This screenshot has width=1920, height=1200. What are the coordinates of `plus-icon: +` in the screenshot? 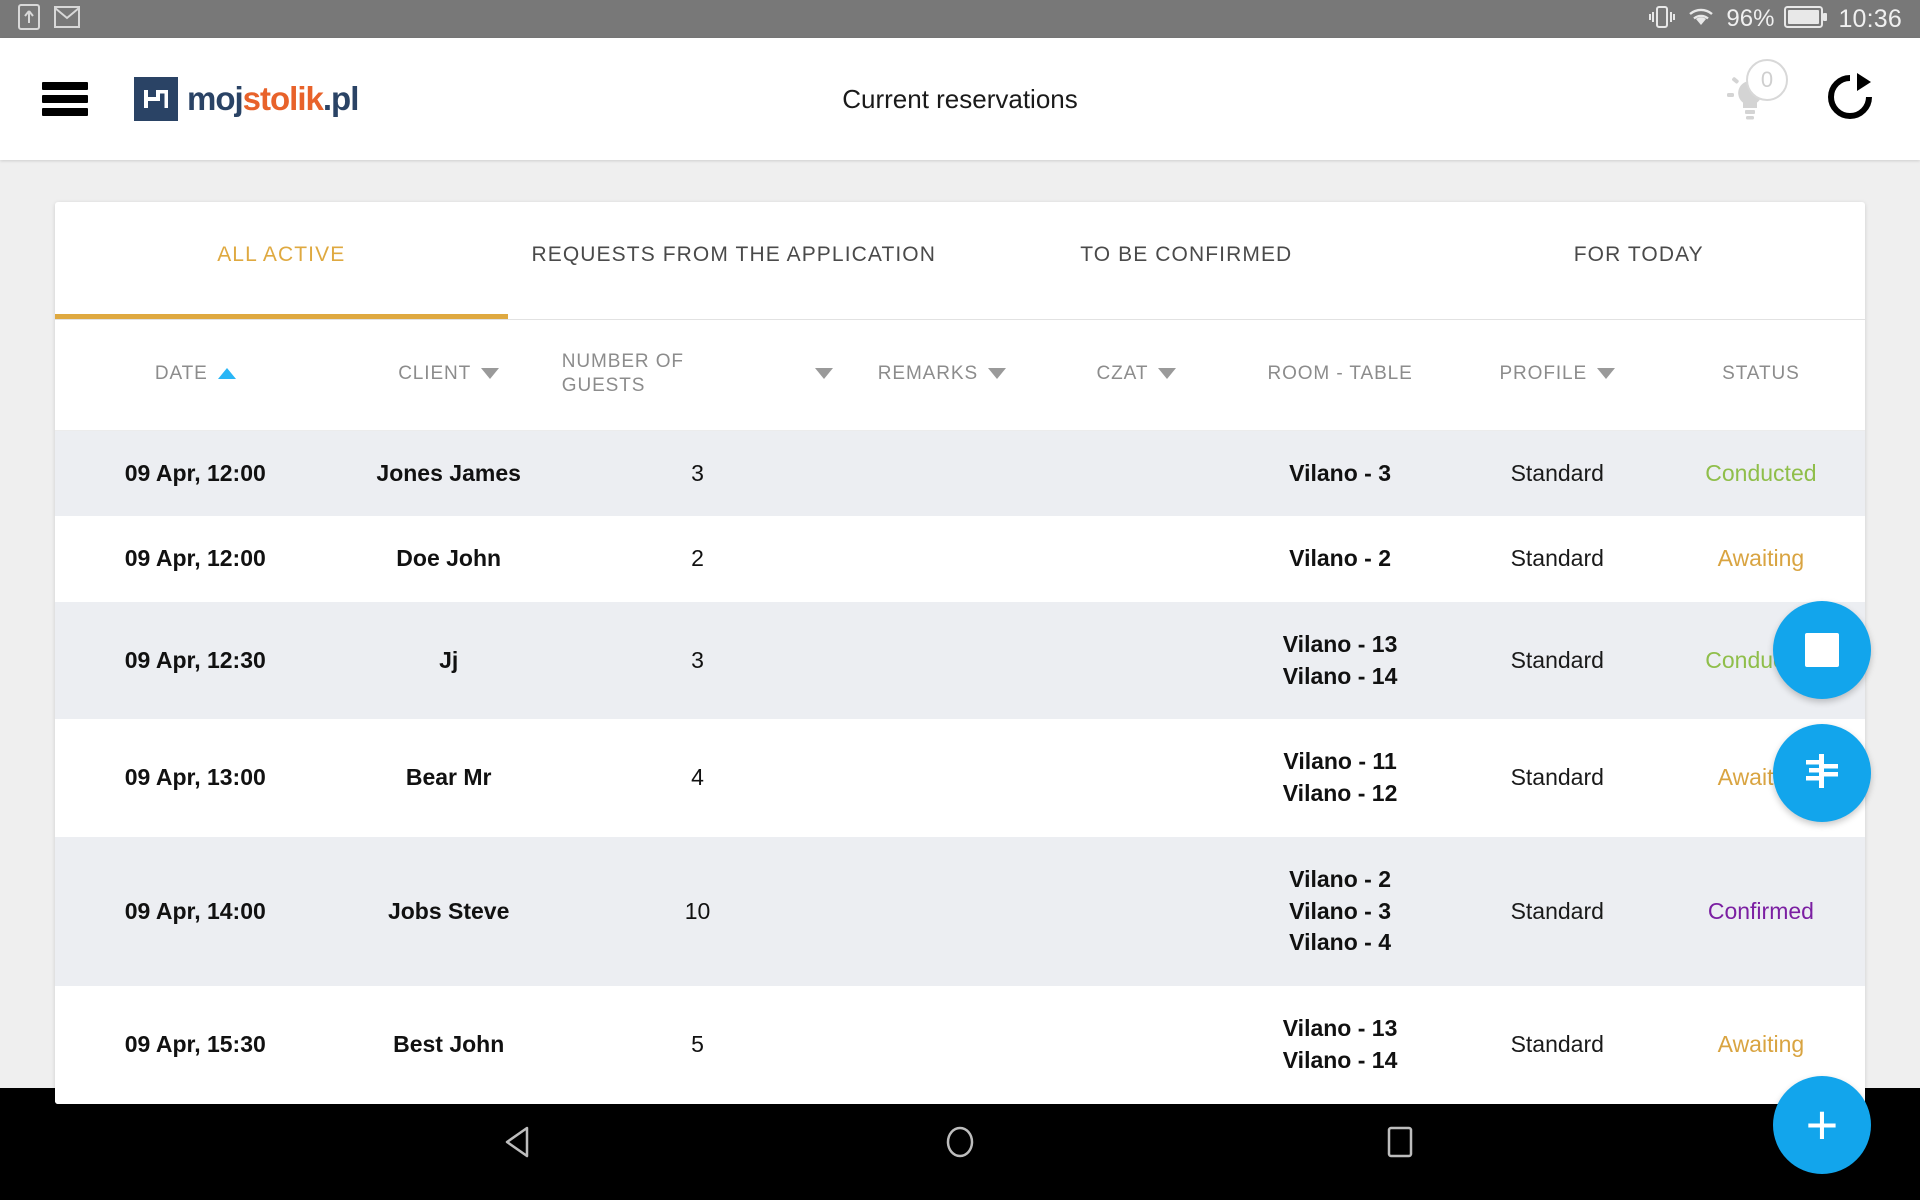 It's located at (1822, 1124).